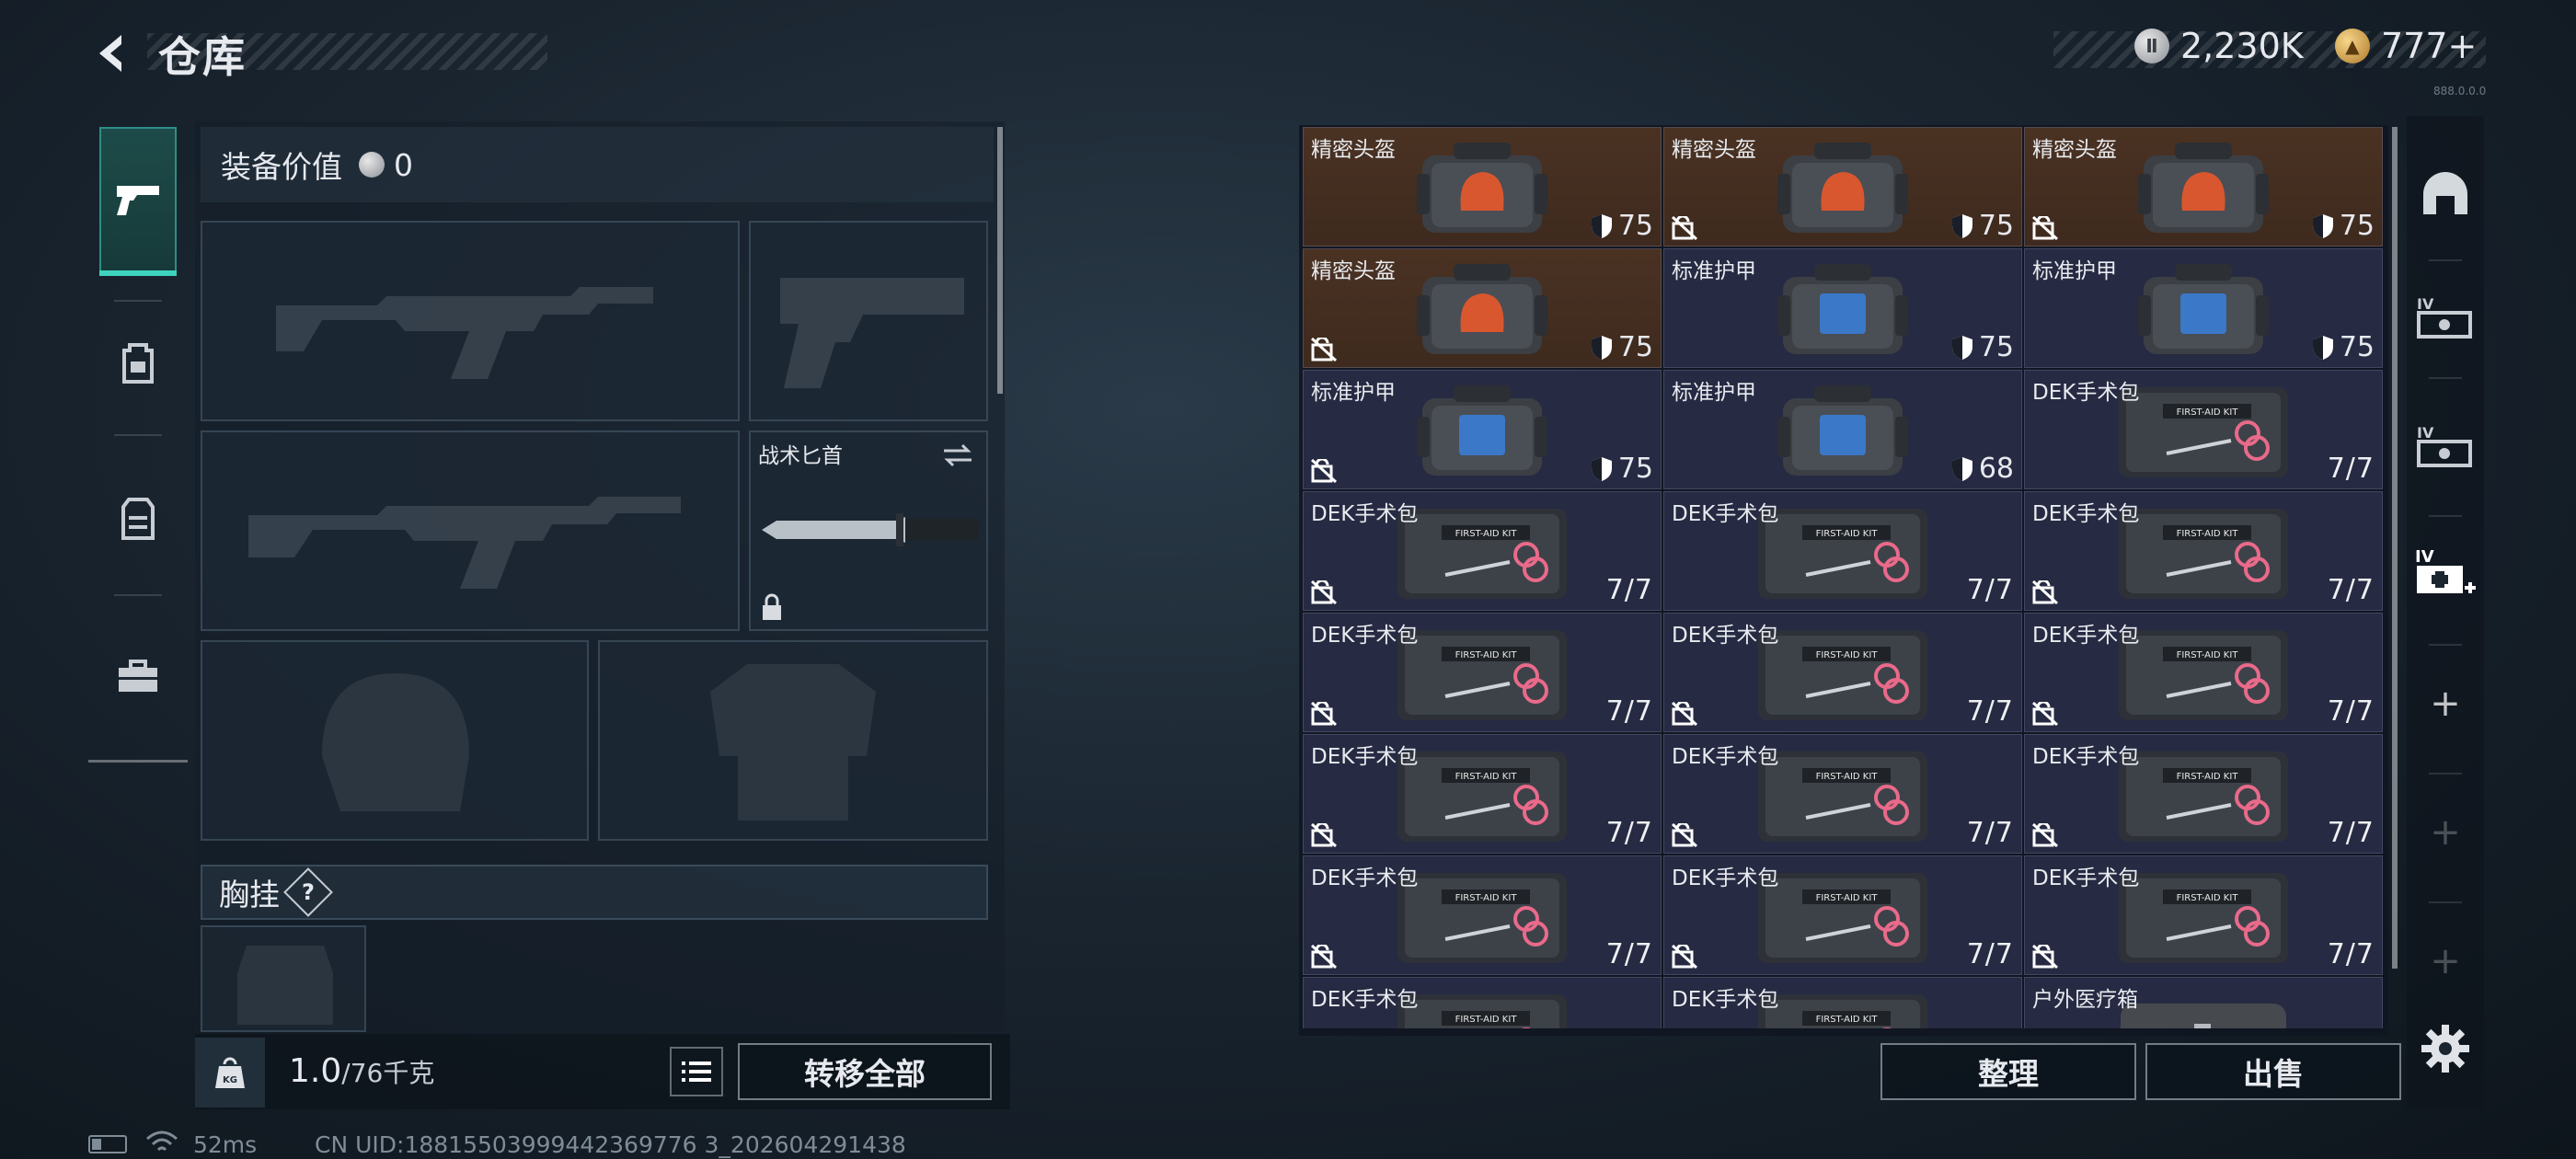  Describe the element at coordinates (2429, 46) in the screenshot. I see `gold-currency-value: 777+` at that location.